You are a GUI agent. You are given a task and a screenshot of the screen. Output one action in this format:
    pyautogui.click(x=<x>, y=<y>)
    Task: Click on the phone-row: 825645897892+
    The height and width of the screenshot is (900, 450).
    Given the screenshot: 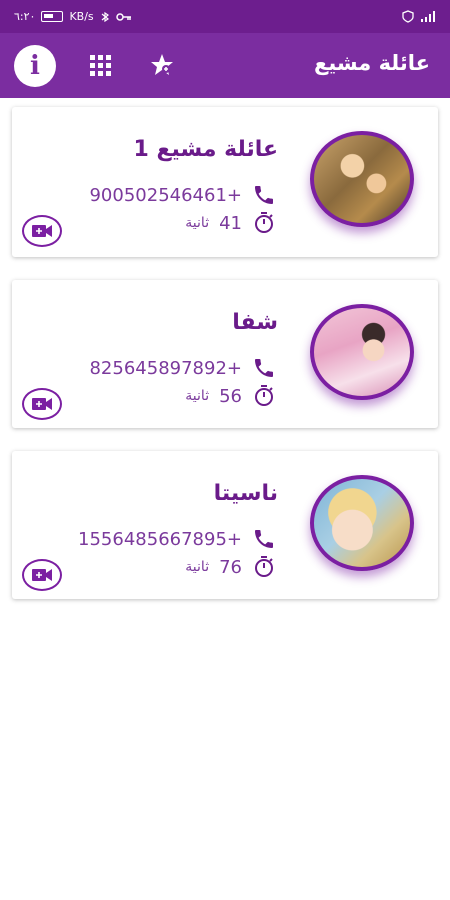 What is the action you would take?
    pyautogui.click(x=182, y=368)
    